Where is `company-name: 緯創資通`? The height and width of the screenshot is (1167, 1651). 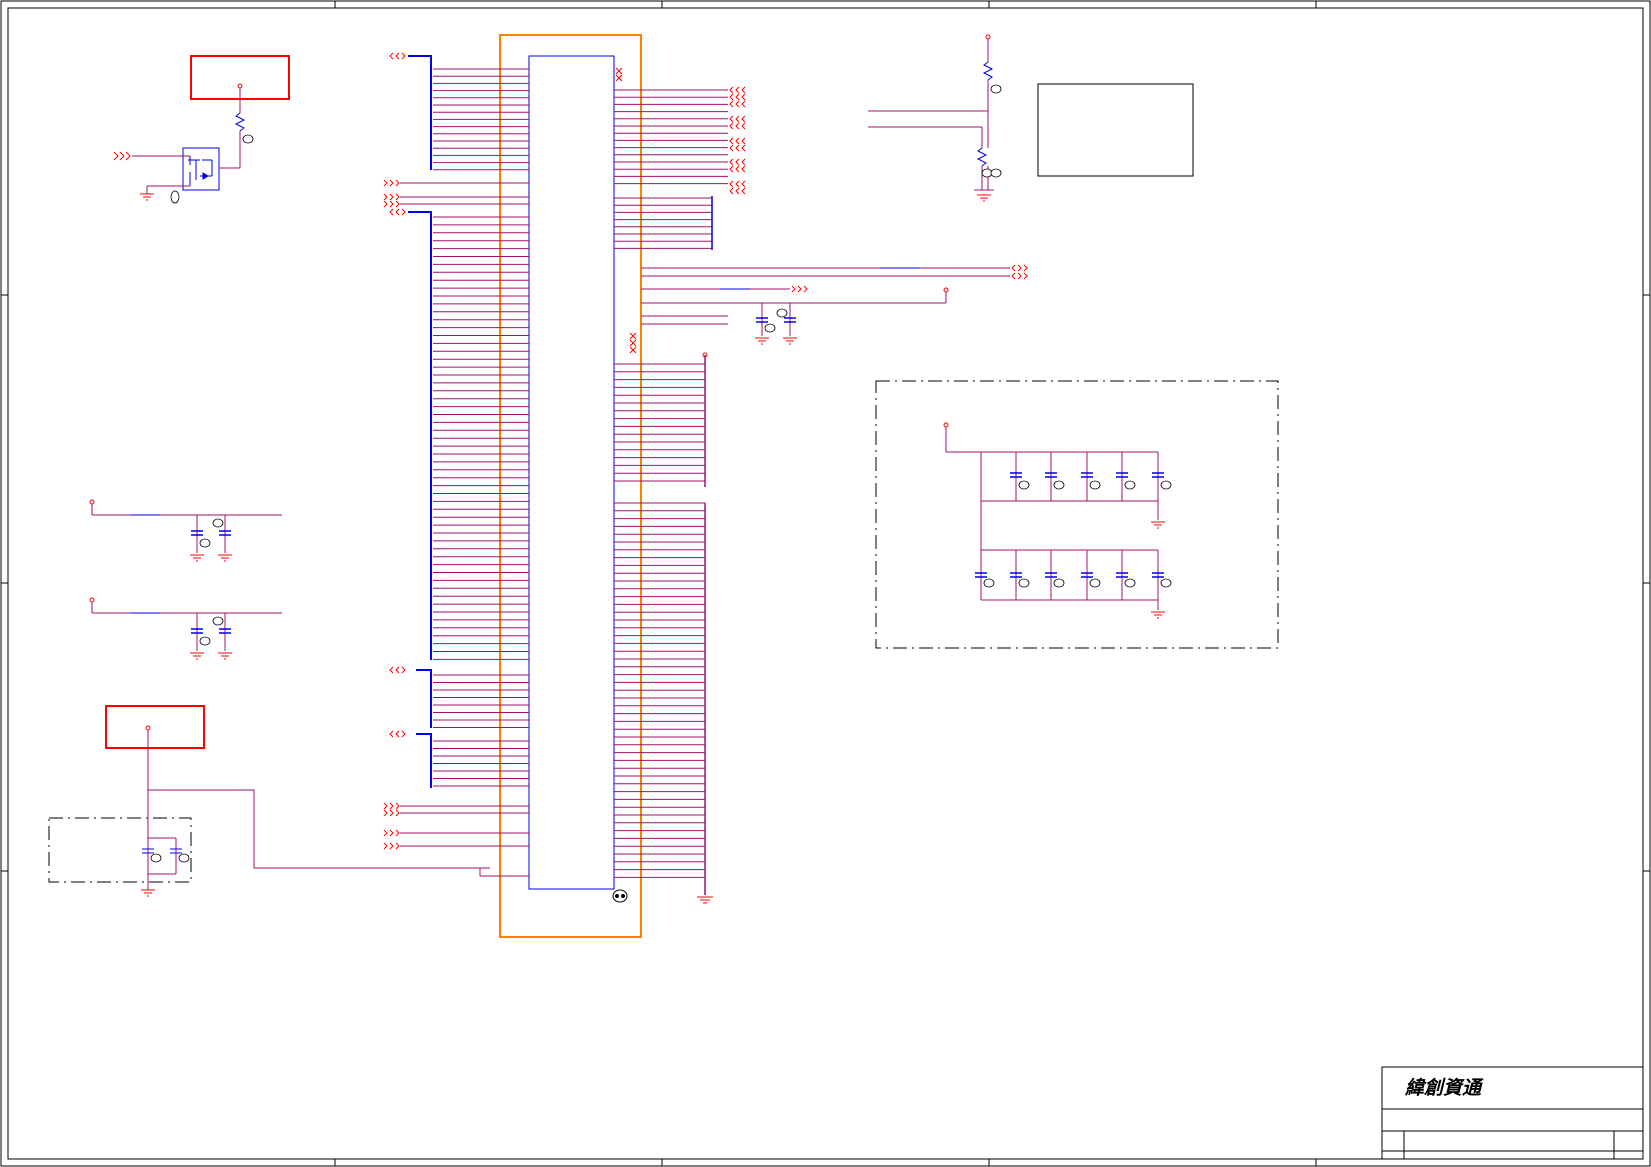
company-name: 緯創資通 is located at coordinates (1444, 1088).